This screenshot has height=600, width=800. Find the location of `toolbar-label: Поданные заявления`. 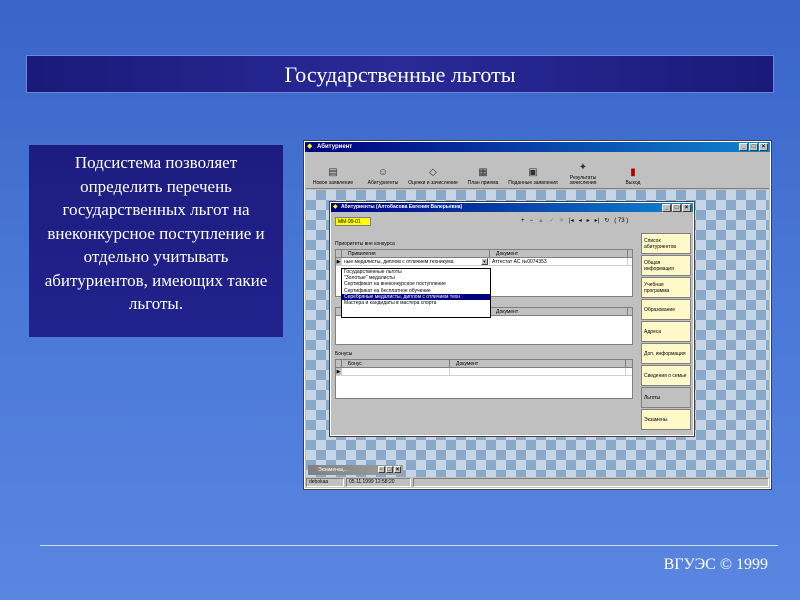

toolbar-label: Поданные заявления is located at coordinates (533, 183).